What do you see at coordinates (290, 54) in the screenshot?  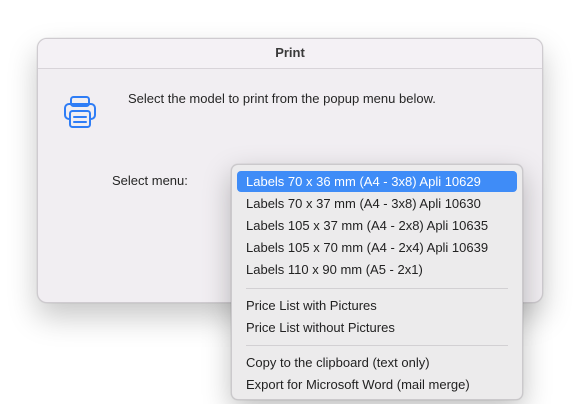 I see `dialog-title: Print` at bounding box center [290, 54].